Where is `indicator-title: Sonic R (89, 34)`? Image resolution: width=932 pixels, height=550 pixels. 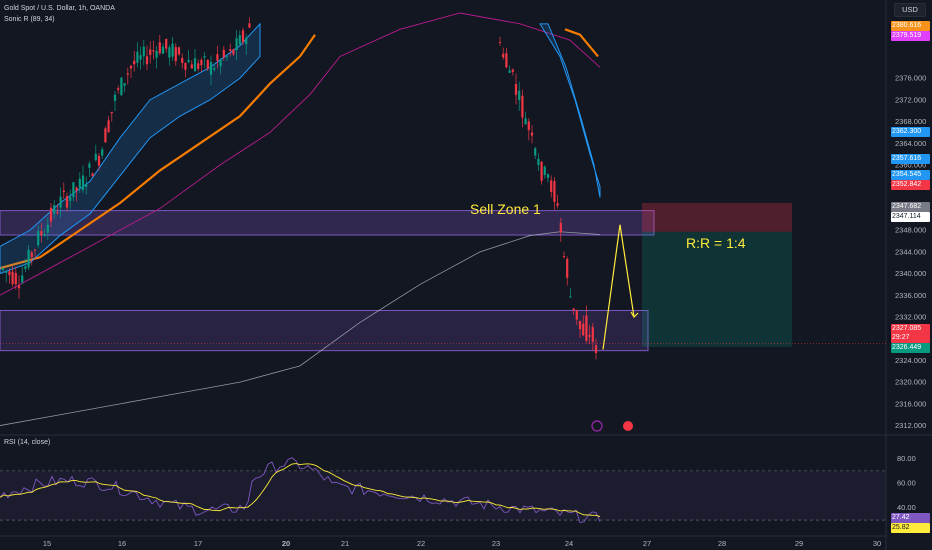 indicator-title: Sonic R (89, 34) is located at coordinates (29, 19).